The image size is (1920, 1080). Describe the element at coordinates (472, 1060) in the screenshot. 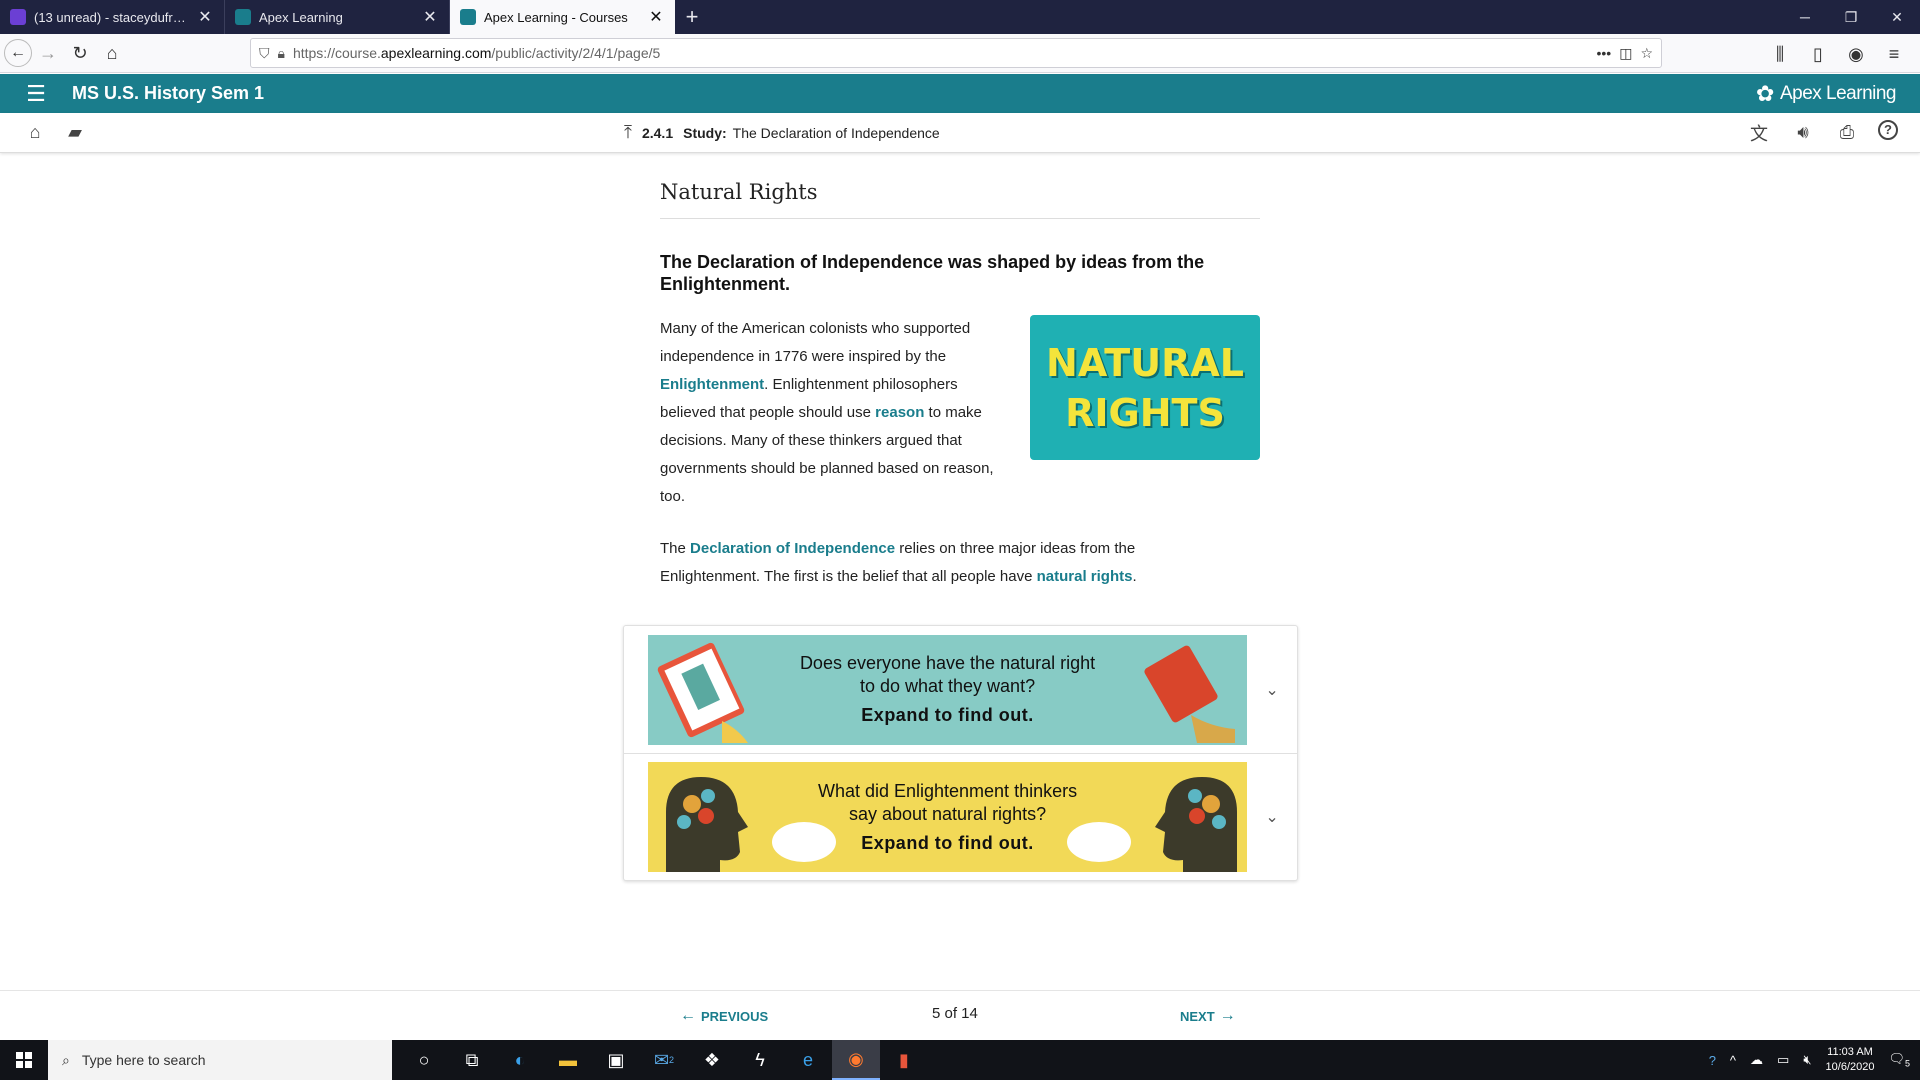

I see `task-view-icon: ⧉` at that location.